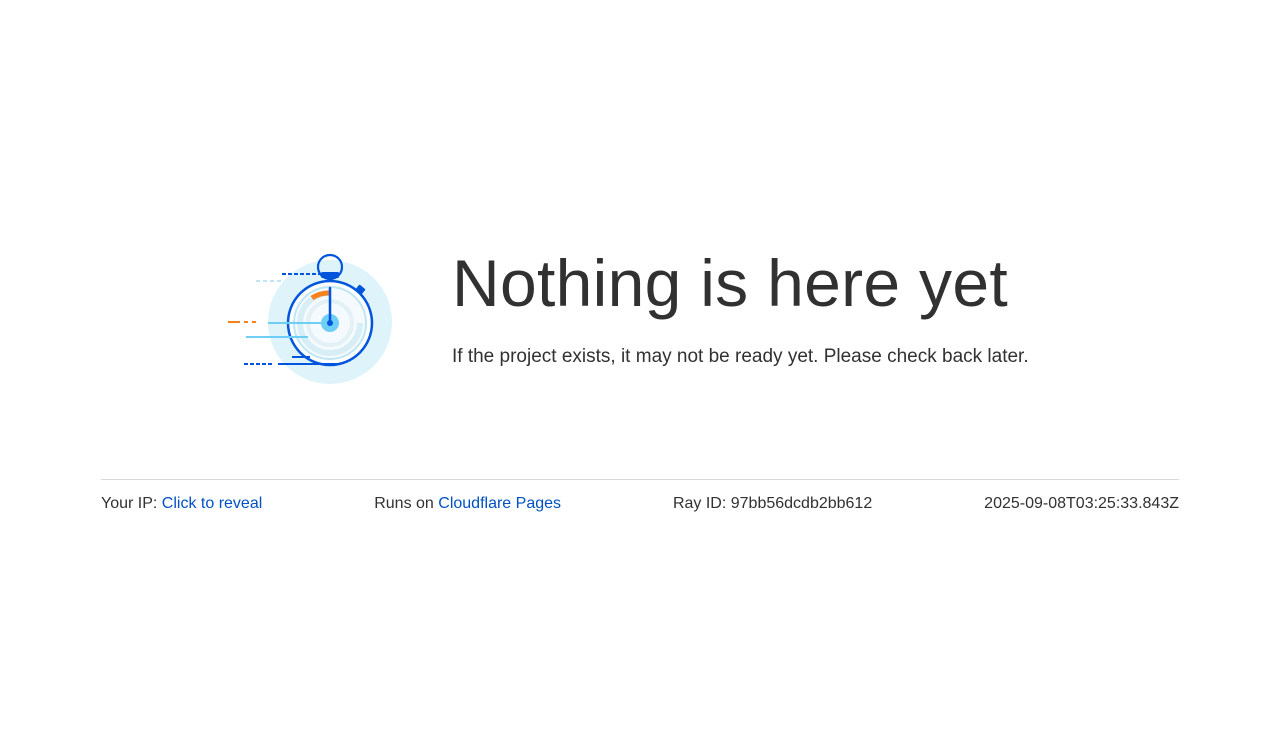 The height and width of the screenshot is (736, 1265). Describe the element at coordinates (499, 503) in the screenshot. I see `cloudflare-pages-link: Cloudflare Pages` at that location.